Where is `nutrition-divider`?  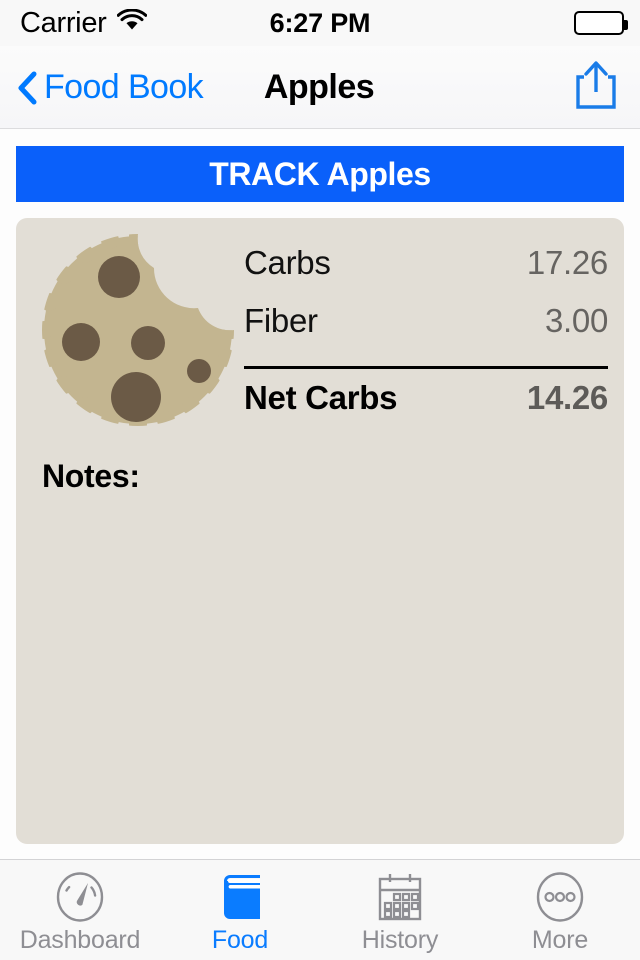
nutrition-divider is located at coordinates (426, 367).